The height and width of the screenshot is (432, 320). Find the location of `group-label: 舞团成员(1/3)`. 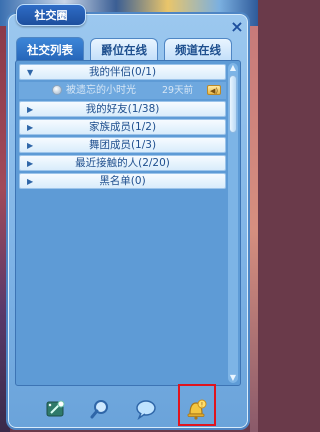

group-label: 舞团成员(1/3) is located at coordinates (122, 145).